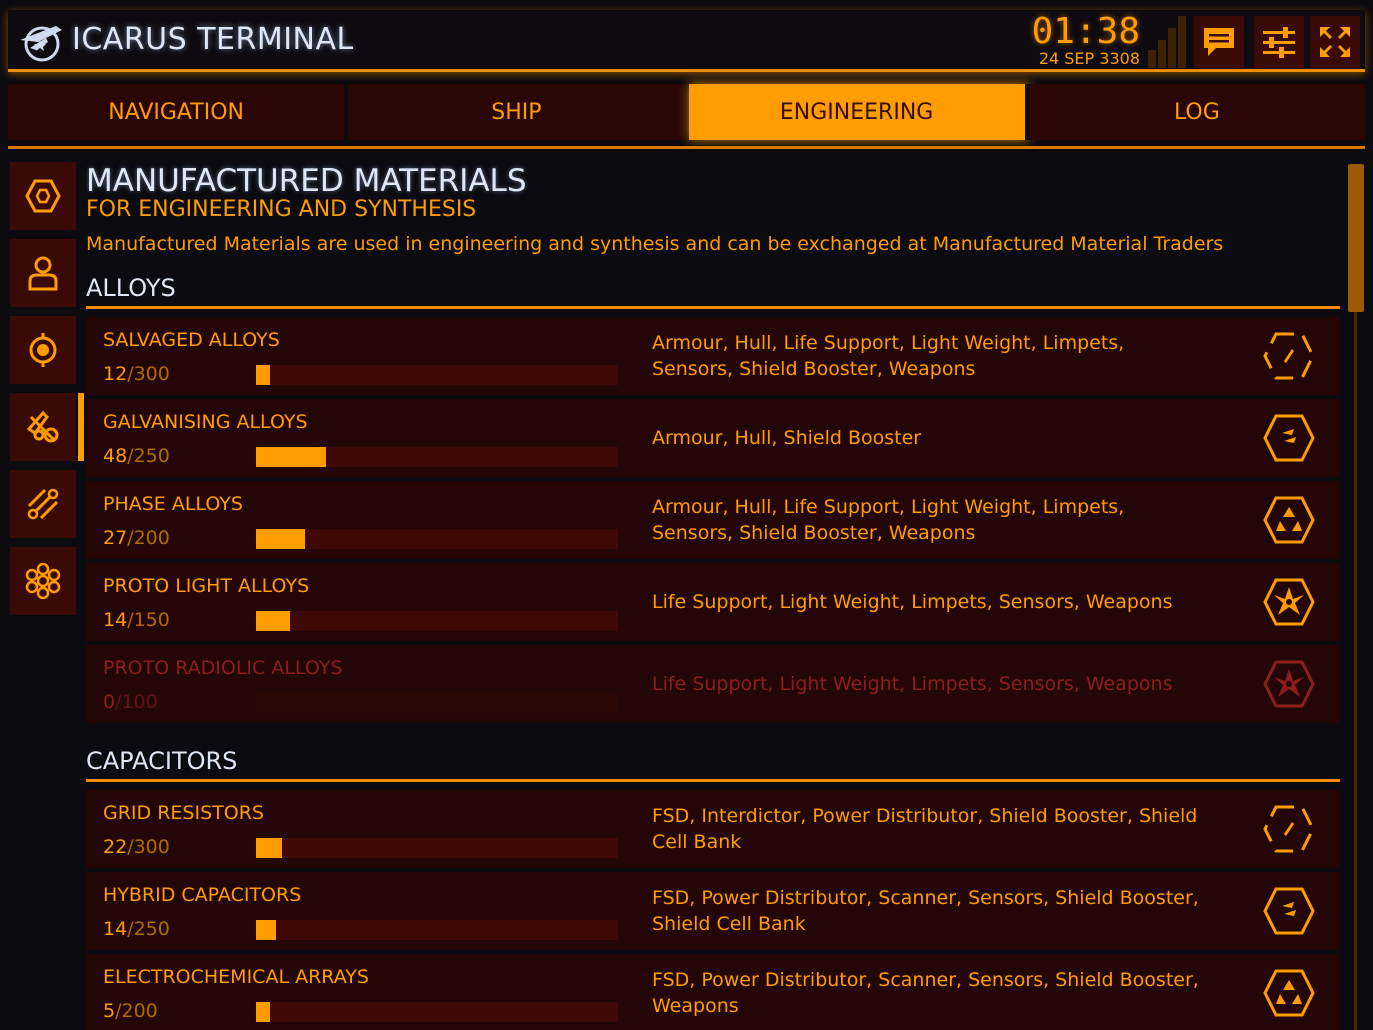 This screenshot has width=1373, height=1030. I want to click on settings-icon, so click(1279, 42).